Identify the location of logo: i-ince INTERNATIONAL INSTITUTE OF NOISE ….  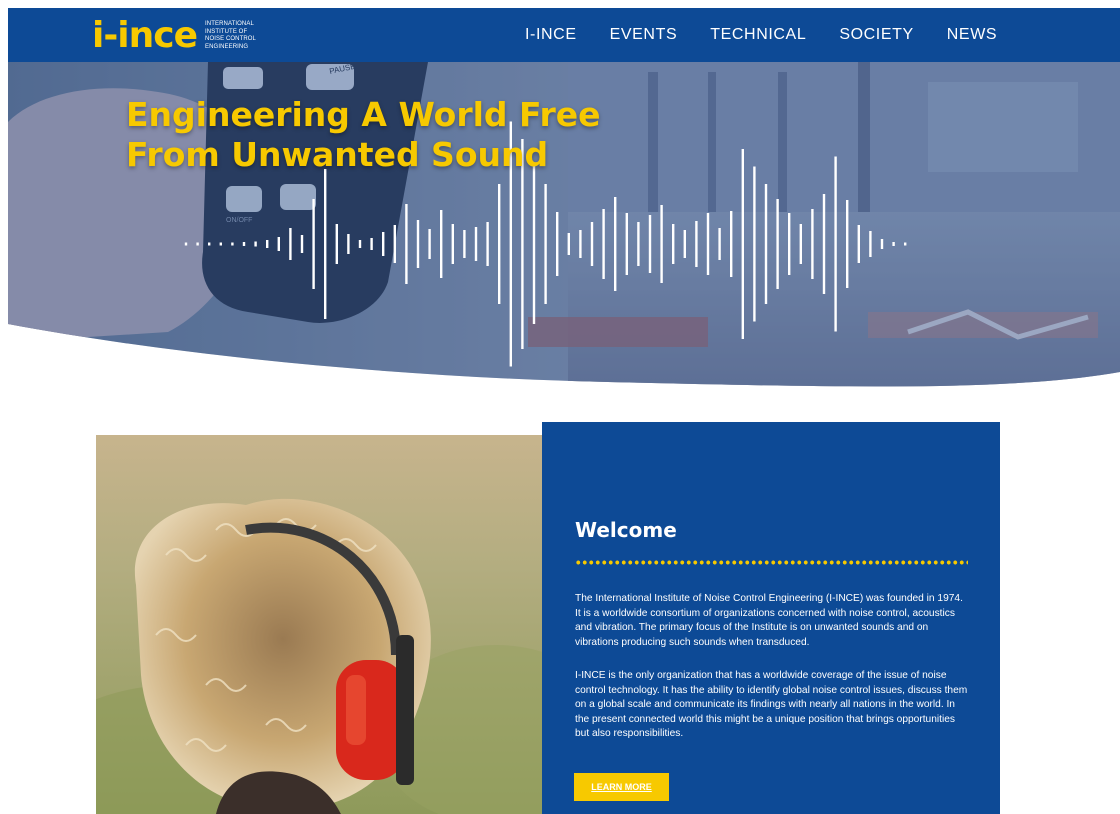
(179, 36).